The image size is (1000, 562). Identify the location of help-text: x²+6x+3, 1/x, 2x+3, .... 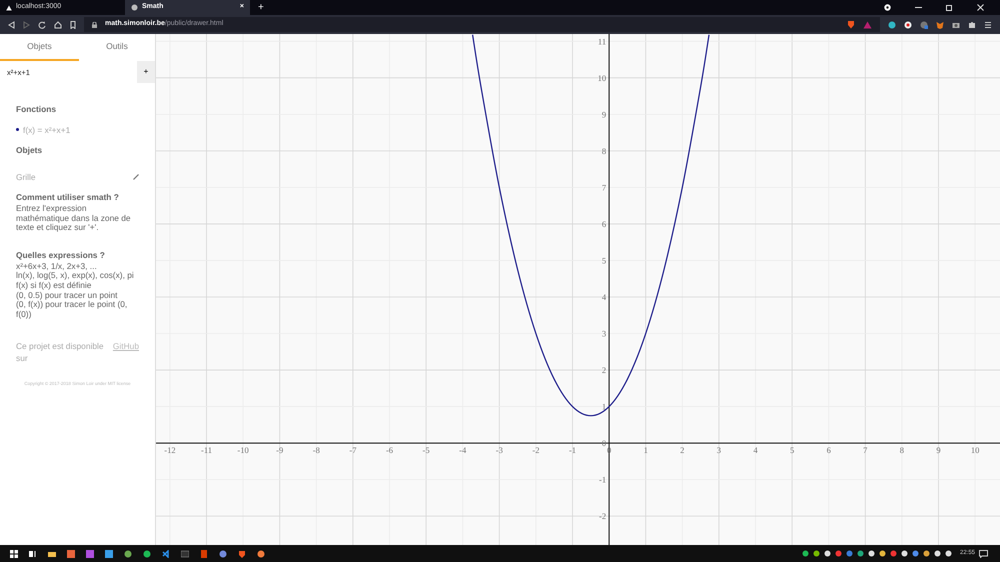
(57, 267).